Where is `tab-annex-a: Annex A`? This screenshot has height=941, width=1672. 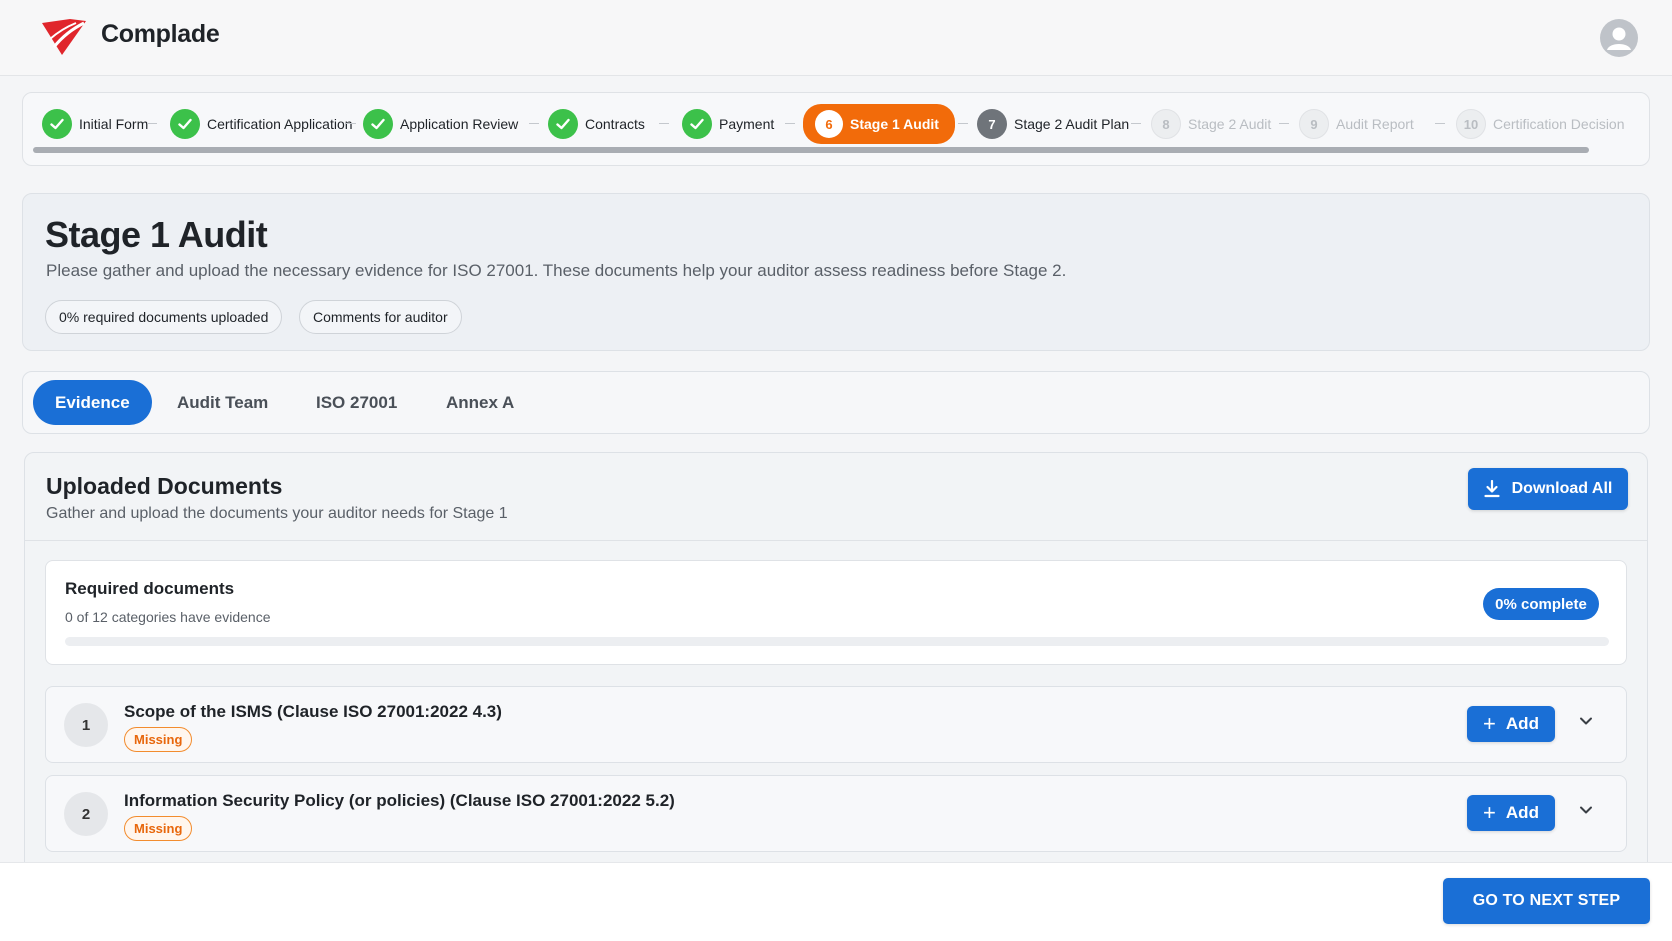 tab-annex-a: Annex A is located at coordinates (480, 402).